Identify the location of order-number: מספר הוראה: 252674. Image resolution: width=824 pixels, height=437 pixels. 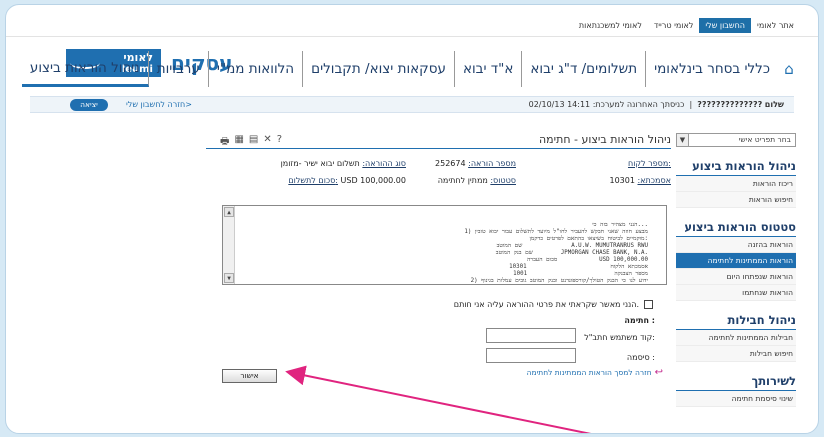
(475, 163).